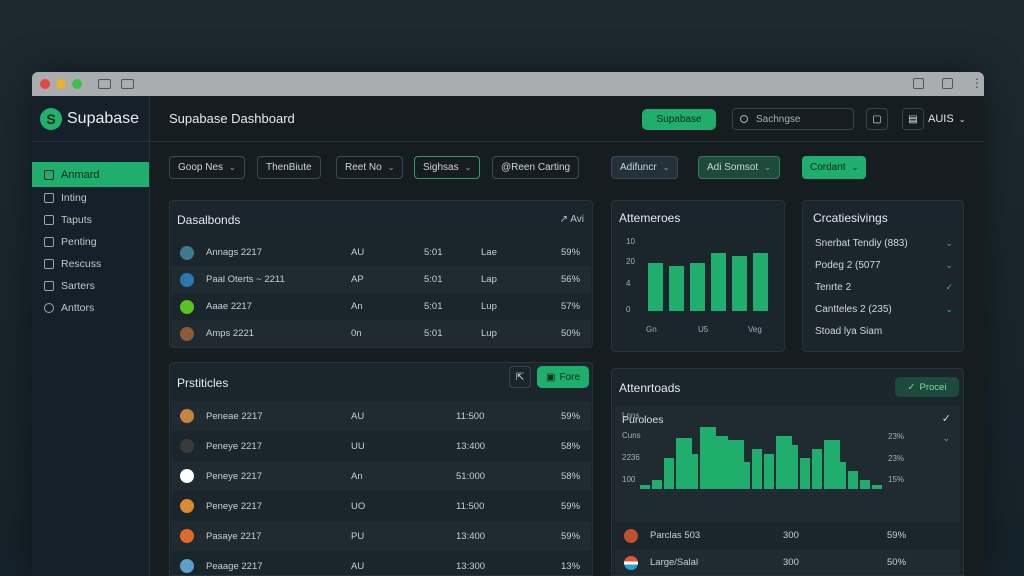 This screenshot has width=1024, height=576. I want to click on row-code: 0n, so click(356, 333).